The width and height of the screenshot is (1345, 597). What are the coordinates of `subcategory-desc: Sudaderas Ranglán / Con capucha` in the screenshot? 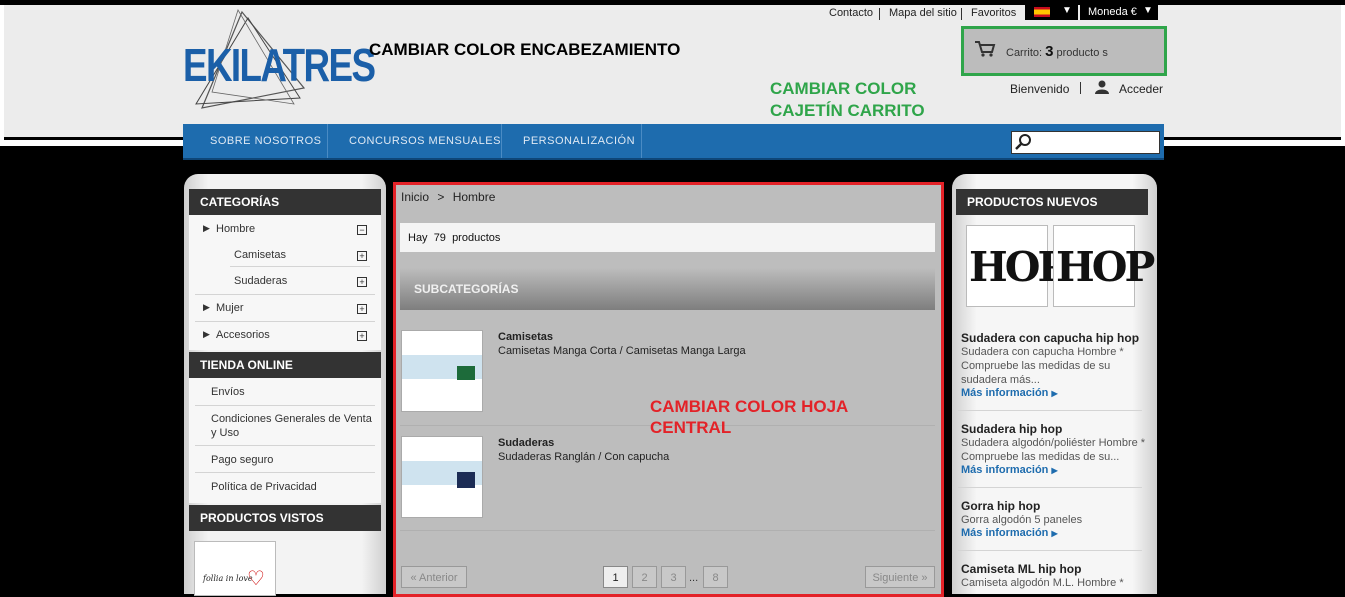 It's located at (584, 457).